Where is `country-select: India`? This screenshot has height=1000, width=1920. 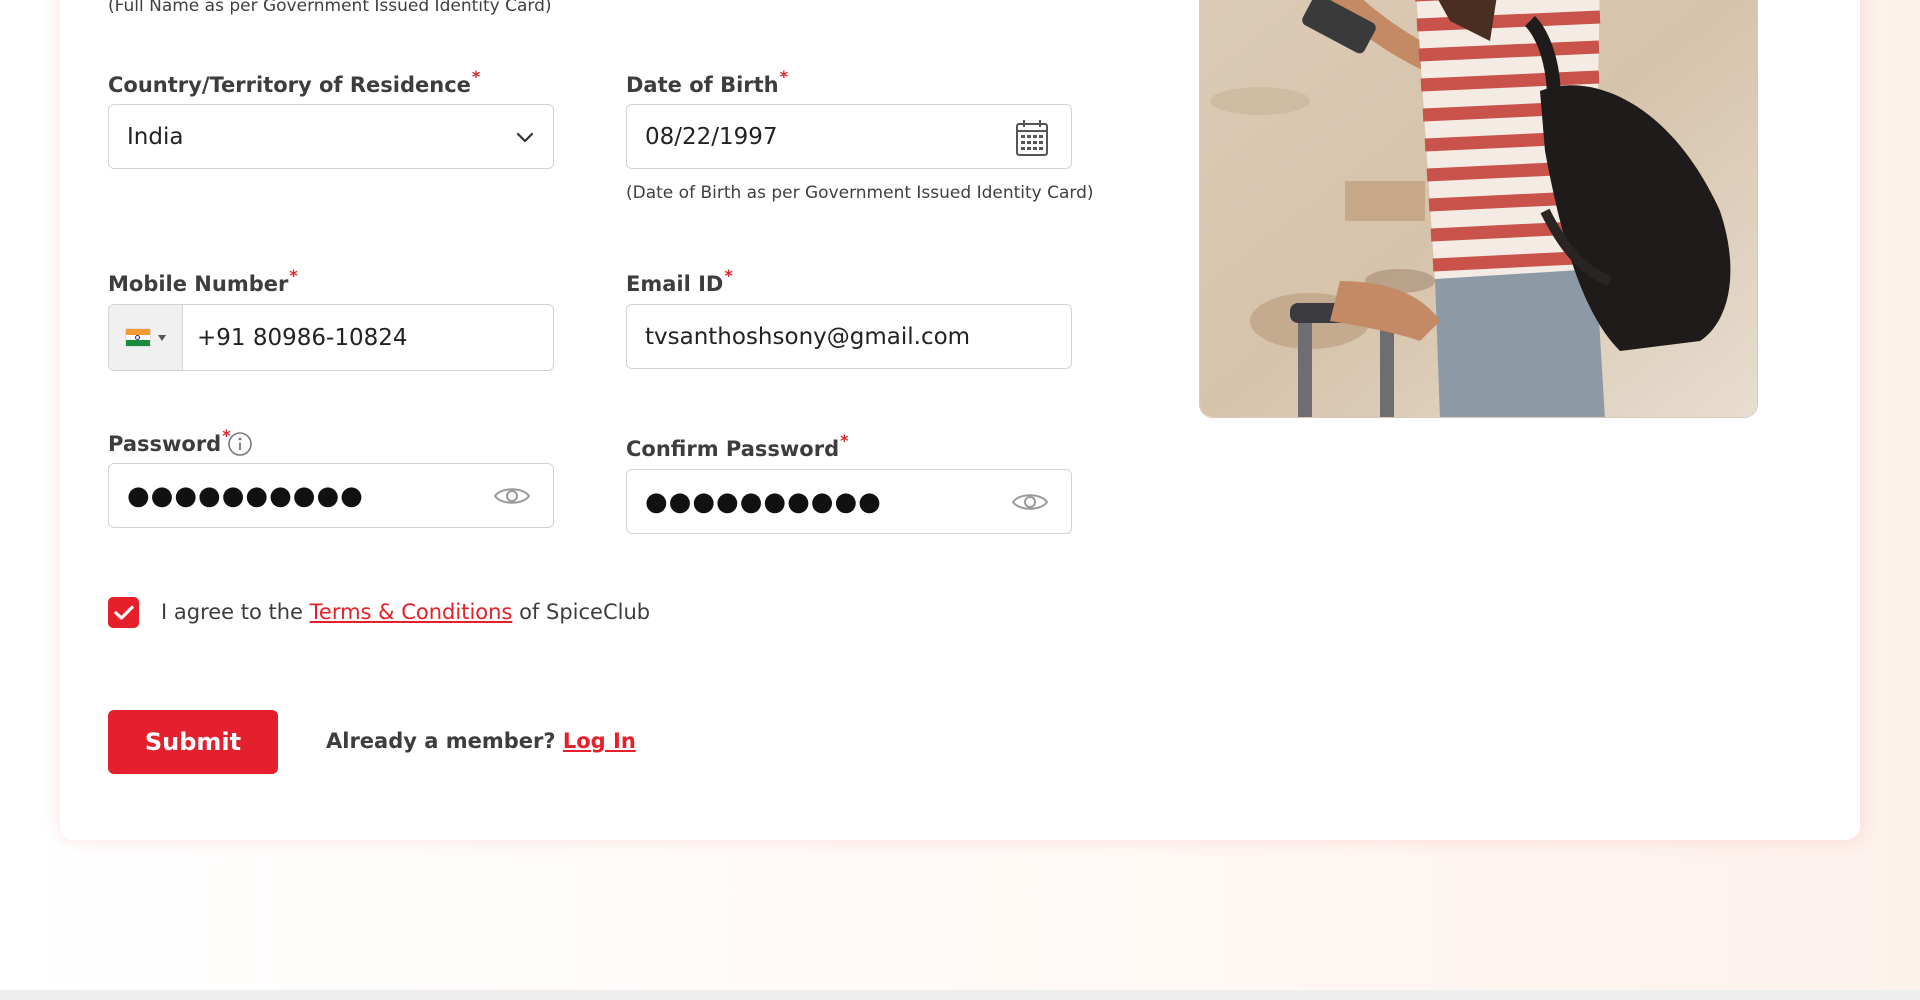 country-select: India is located at coordinates (331, 136).